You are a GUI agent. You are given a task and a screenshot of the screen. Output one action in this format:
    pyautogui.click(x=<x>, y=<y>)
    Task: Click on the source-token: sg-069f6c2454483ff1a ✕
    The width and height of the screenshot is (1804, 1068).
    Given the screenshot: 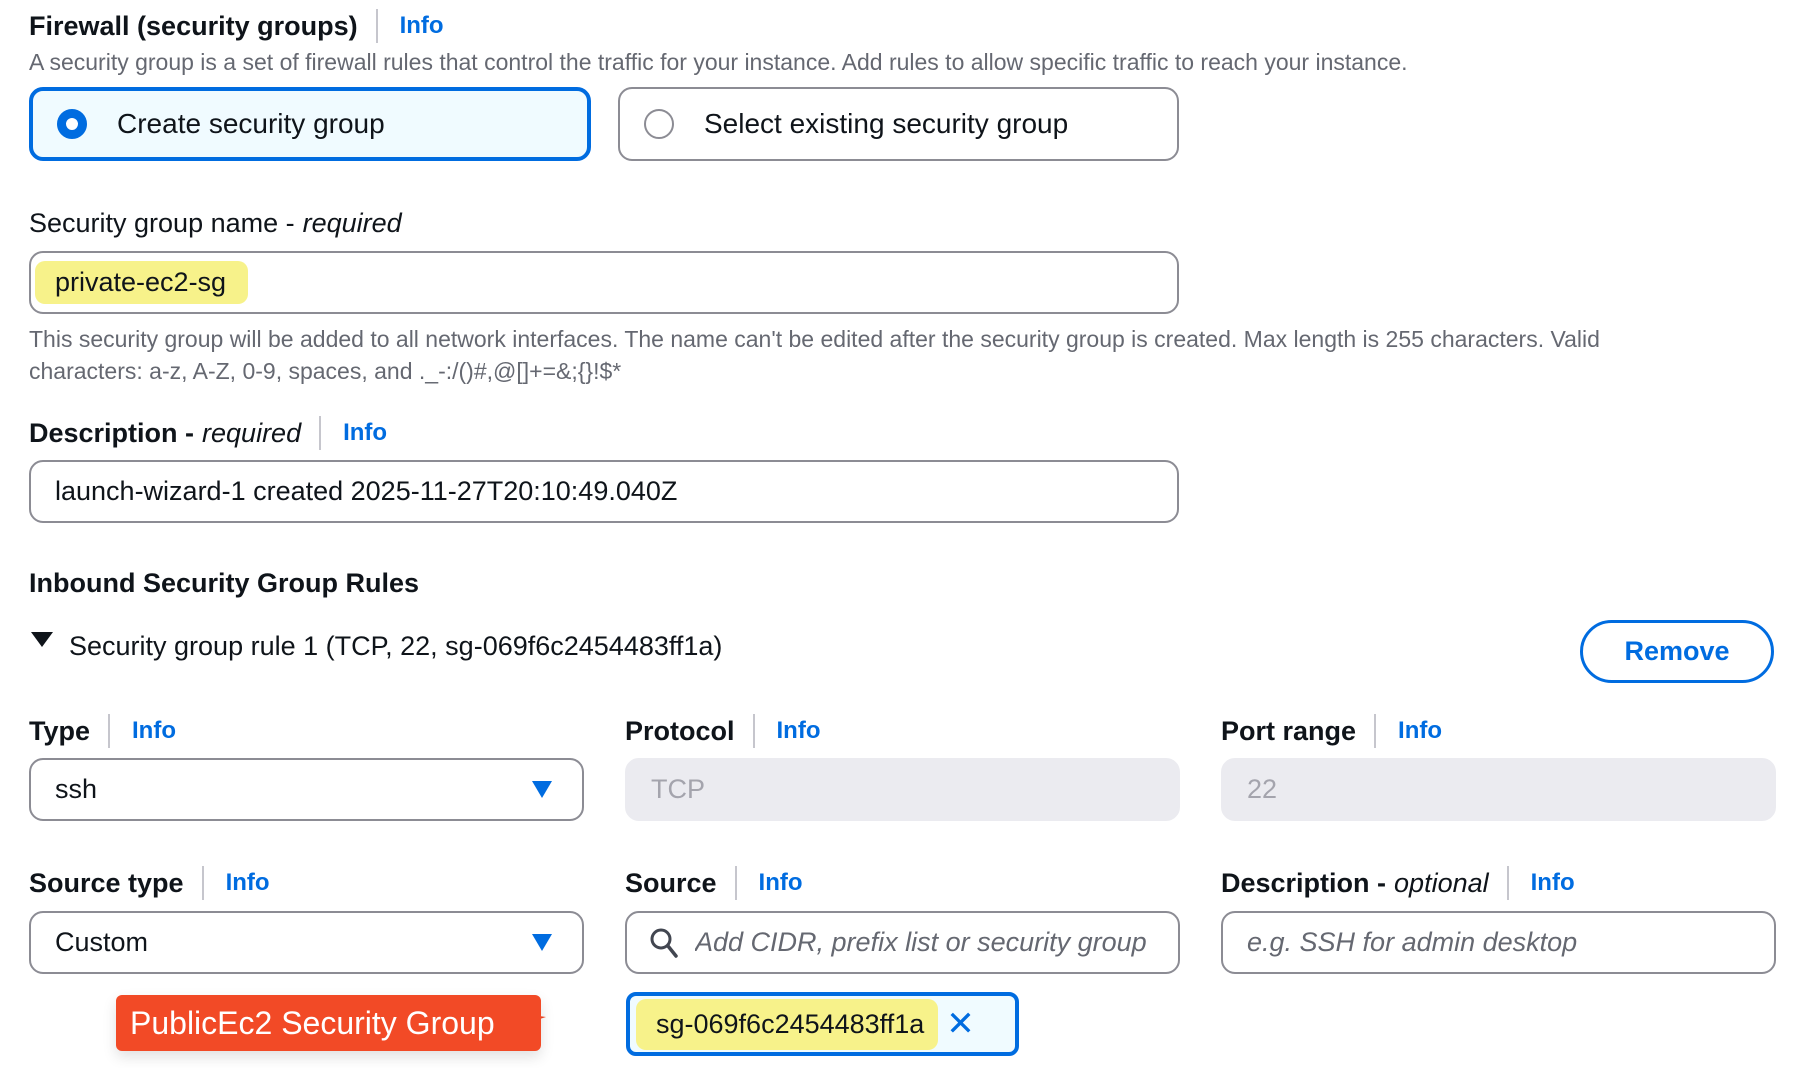 What is the action you would take?
    pyautogui.click(x=822, y=1024)
    